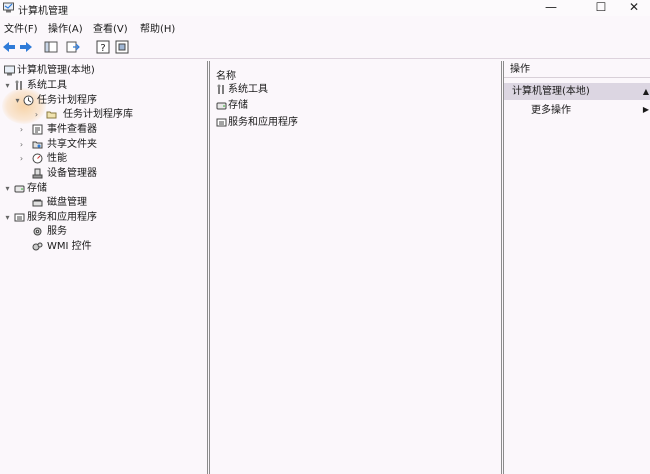 Image resolution: width=650 pixels, height=474 pixels. What do you see at coordinates (601, 8) in the screenshot?
I see `maximize-button: ☐` at bounding box center [601, 8].